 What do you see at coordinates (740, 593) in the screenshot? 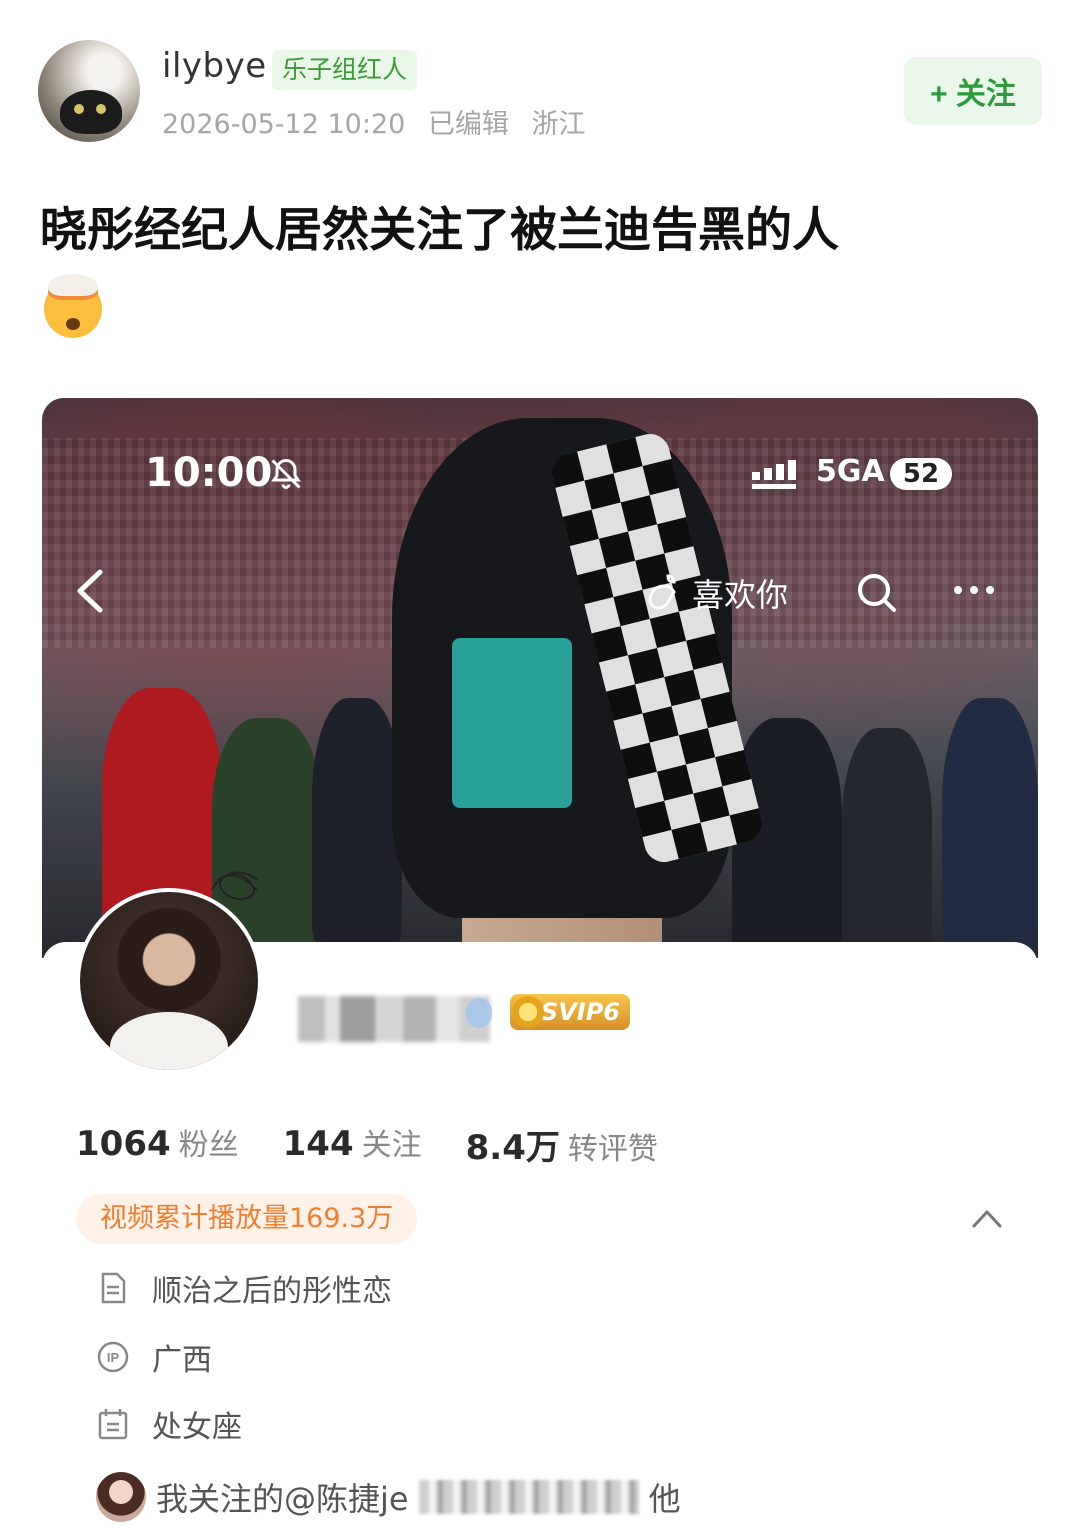
I see `like-label: 喜欢你` at bounding box center [740, 593].